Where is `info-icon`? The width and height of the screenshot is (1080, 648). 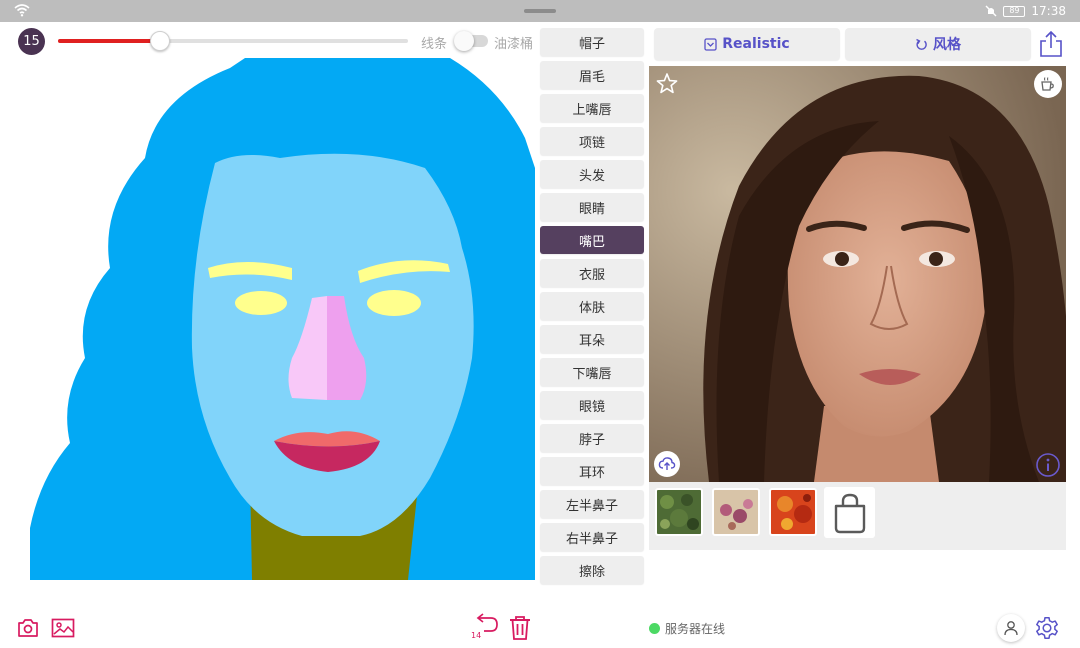 info-icon is located at coordinates (1048, 465).